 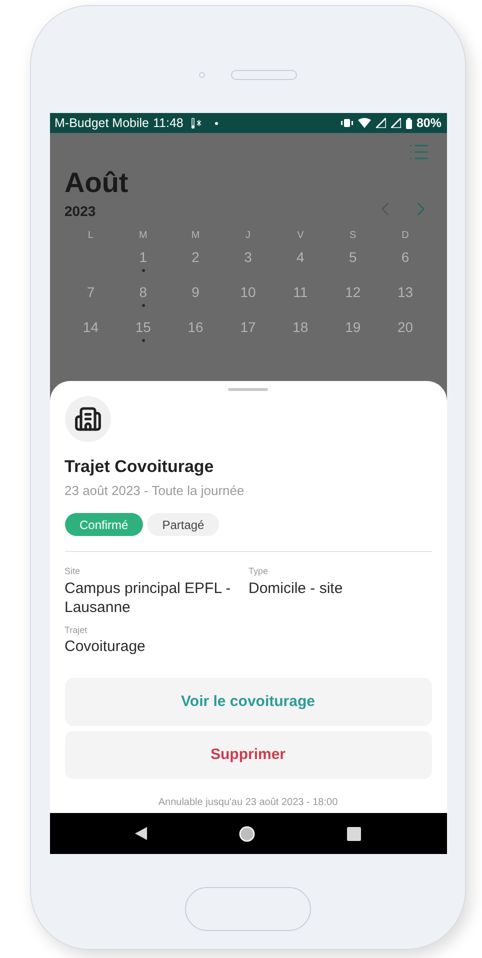 What do you see at coordinates (143, 257) in the screenshot?
I see `day-number: 1` at bounding box center [143, 257].